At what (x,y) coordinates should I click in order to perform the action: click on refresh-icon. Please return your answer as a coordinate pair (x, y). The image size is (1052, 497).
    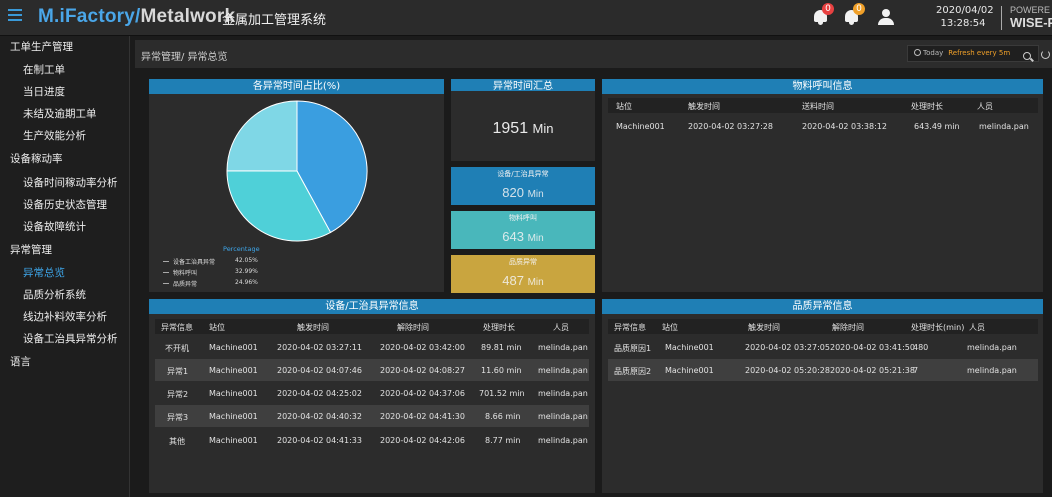
    Looking at the image, I should click on (1045, 54).